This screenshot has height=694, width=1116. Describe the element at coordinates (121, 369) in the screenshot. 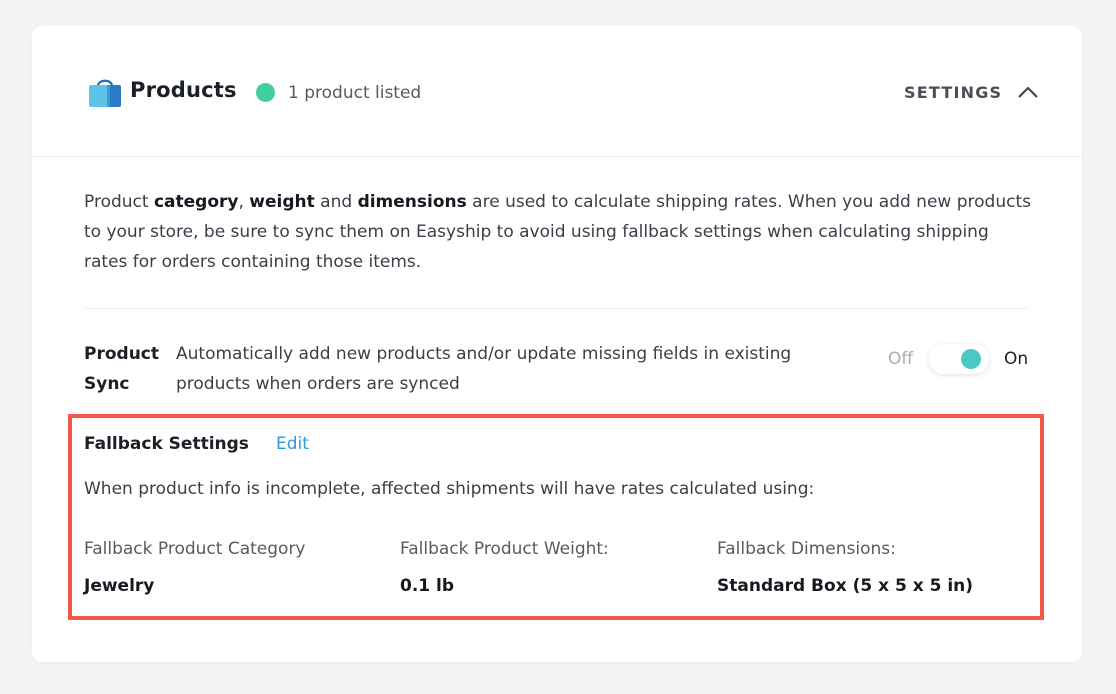

I see `product-sync-title: Product Sync` at that location.